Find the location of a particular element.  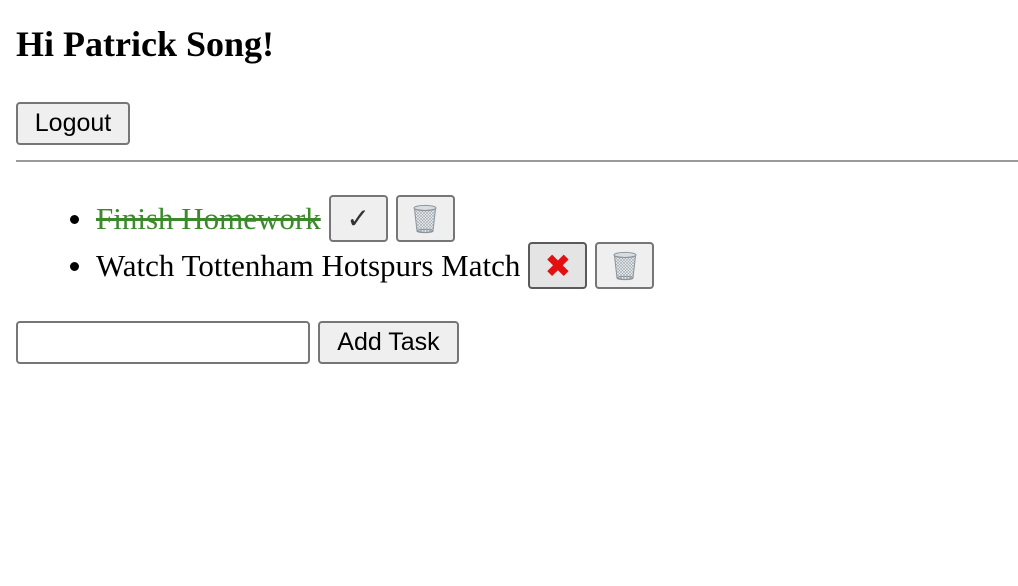

check-icon: ✓ is located at coordinates (358, 218).